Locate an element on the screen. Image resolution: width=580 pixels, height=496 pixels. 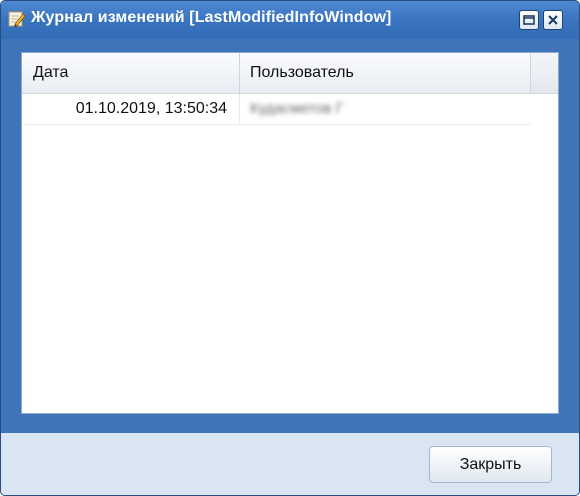
close-icon is located at coordinates (553, 20).